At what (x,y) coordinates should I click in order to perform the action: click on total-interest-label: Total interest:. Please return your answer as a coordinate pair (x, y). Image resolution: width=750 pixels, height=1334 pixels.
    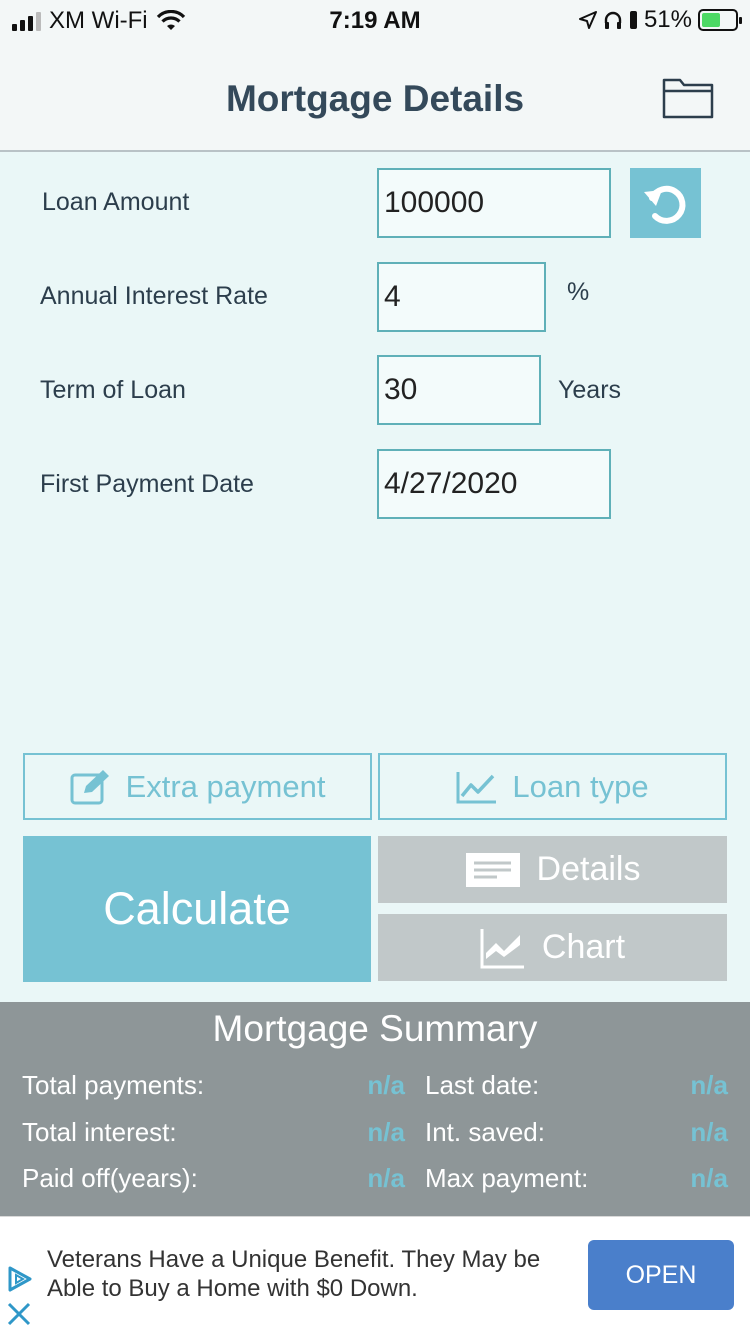
    Looking at the image, I should click on (99, 1132).